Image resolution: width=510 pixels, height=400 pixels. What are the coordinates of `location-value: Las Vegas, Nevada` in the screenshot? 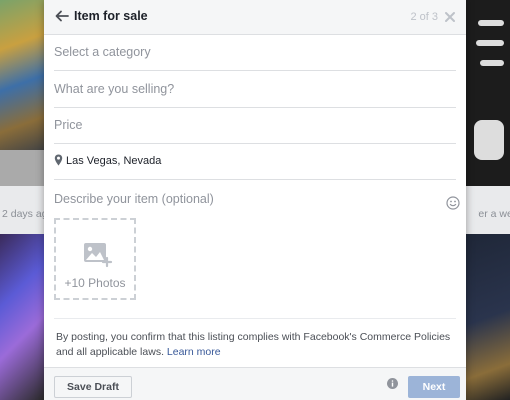 It's located at (114, 161).